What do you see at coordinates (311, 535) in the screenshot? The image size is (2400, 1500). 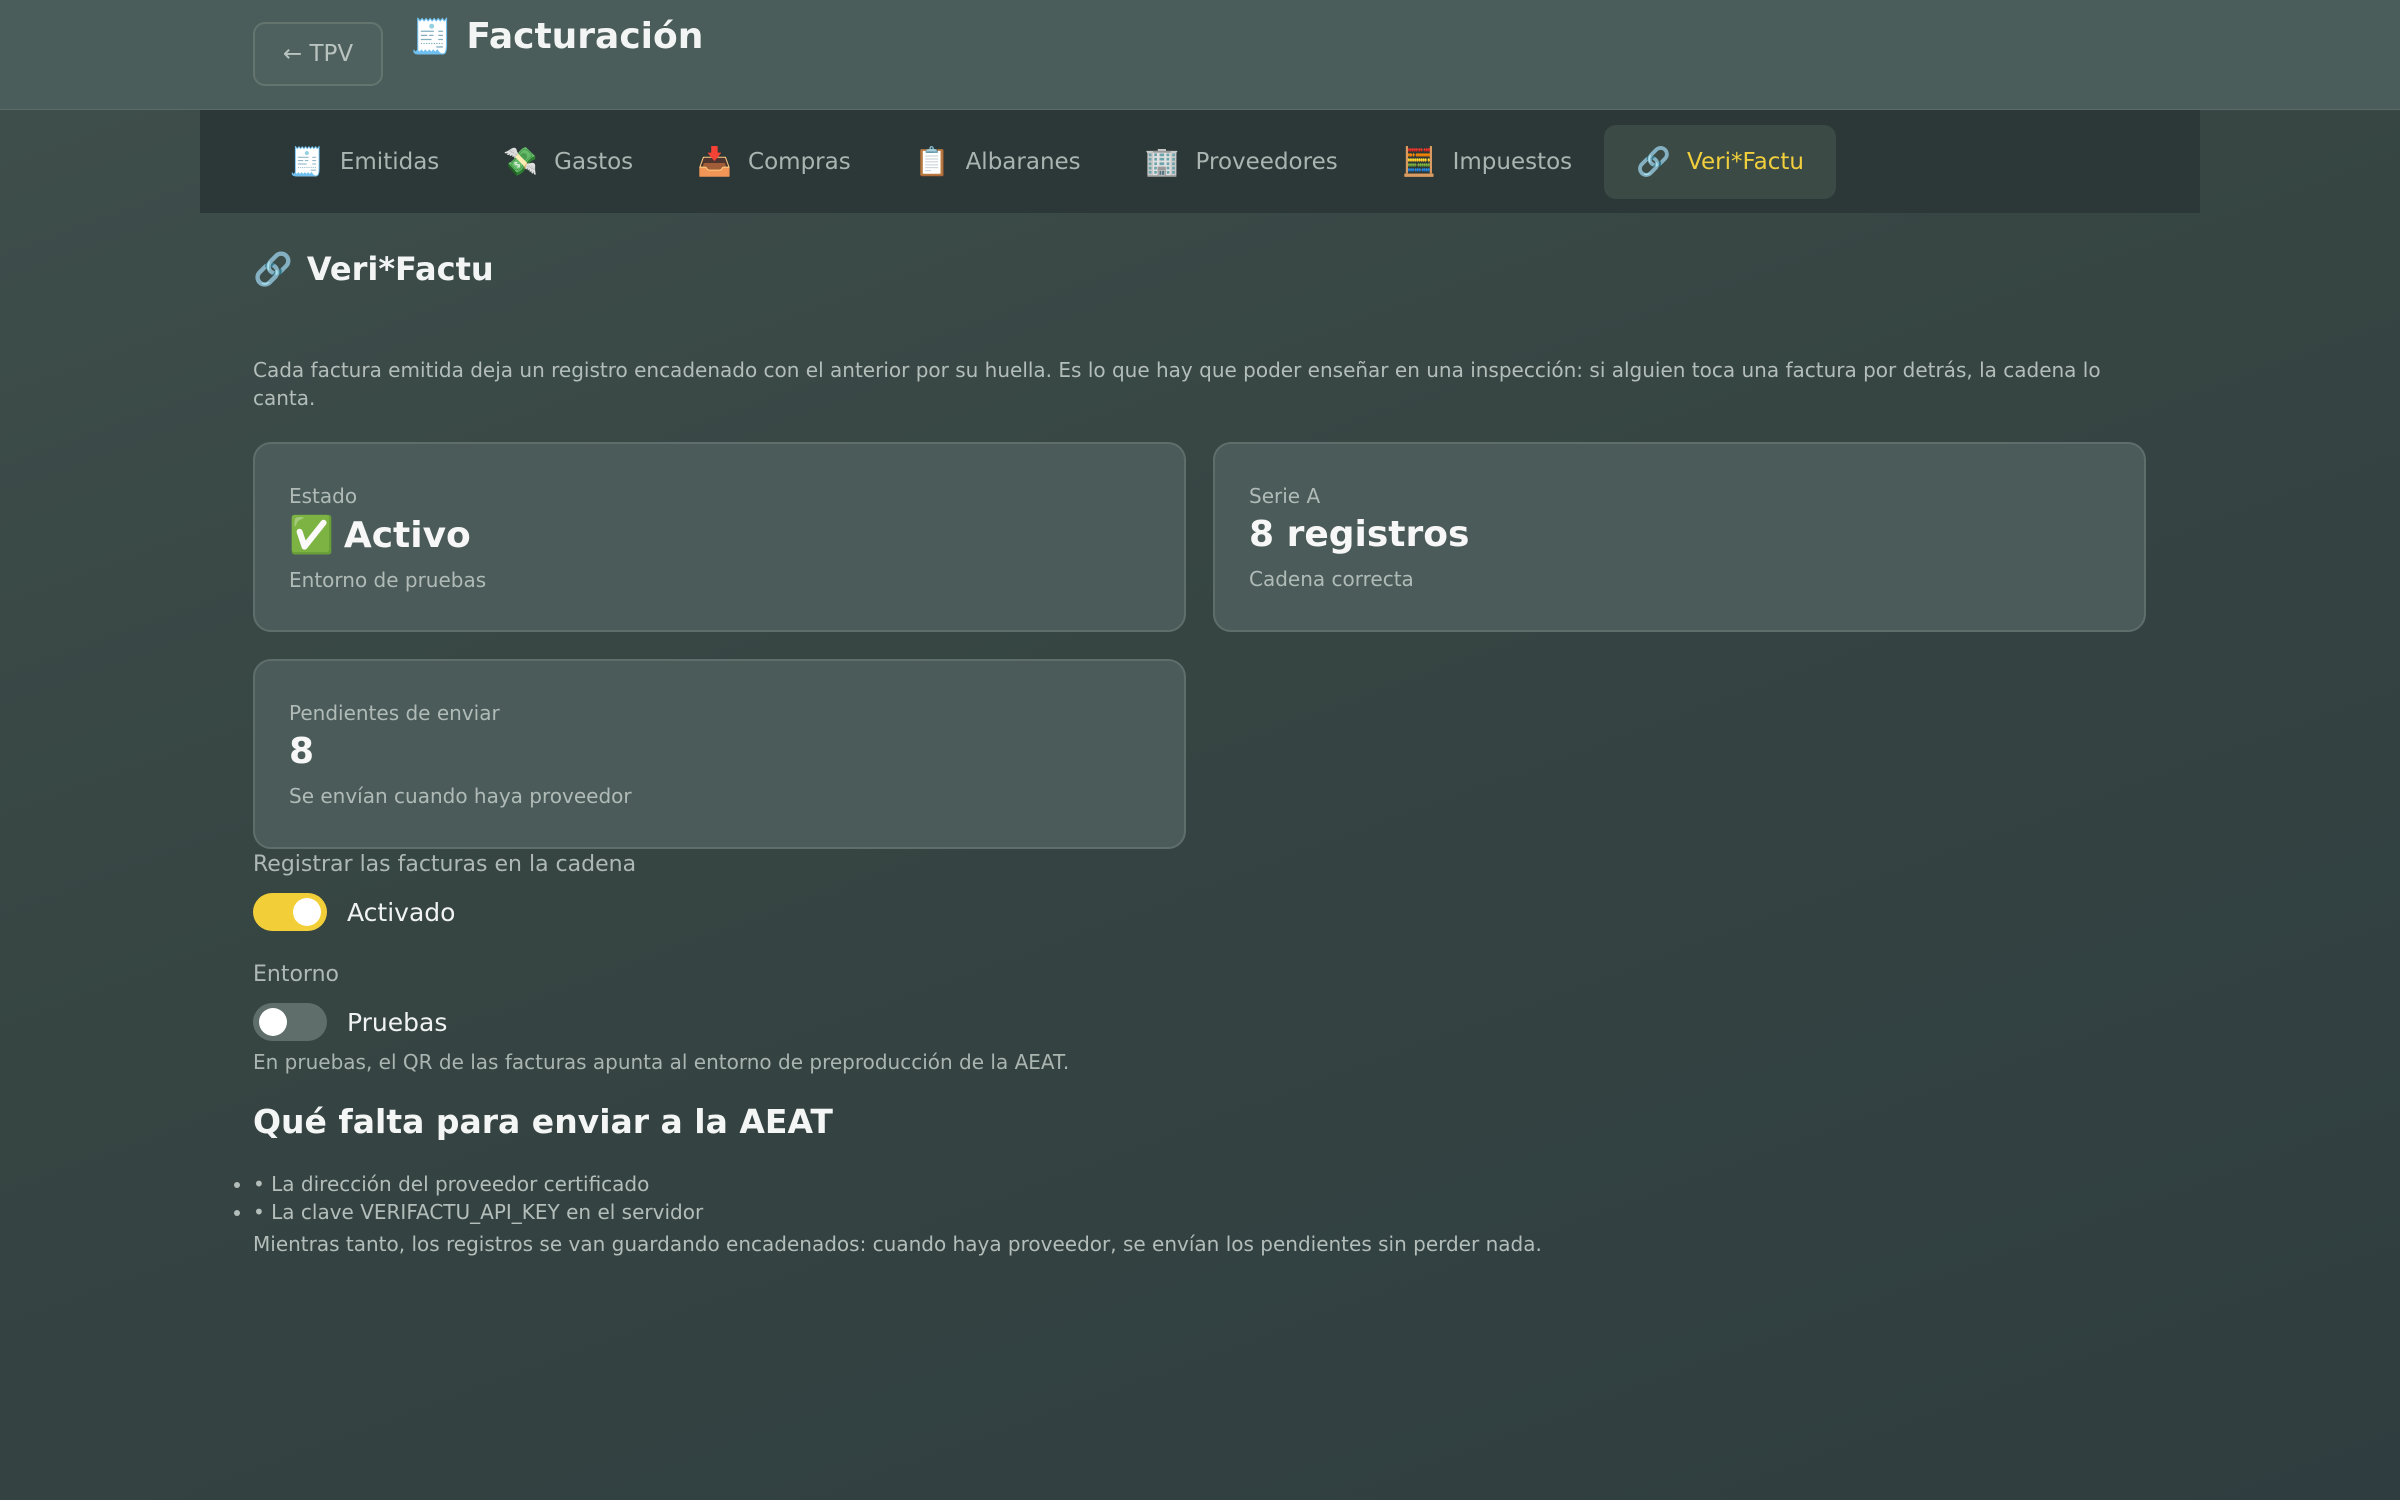 I see `check-mark-icon: ✅` at bounding box center [311, 535].